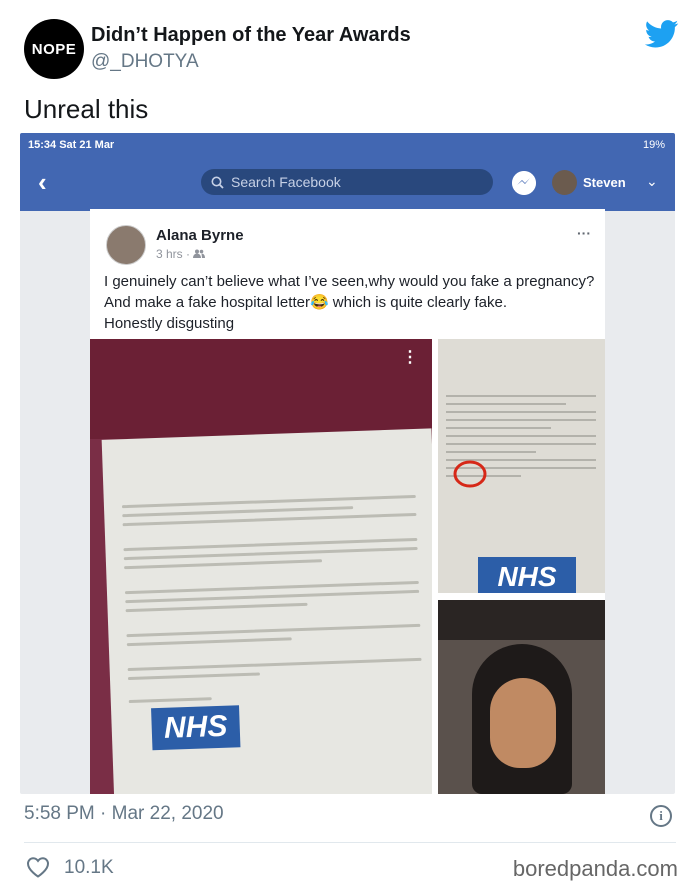 The width and height of the screenshot is (700, 894). I want to click on watermark: boredpanda.com, so click(595, 868).